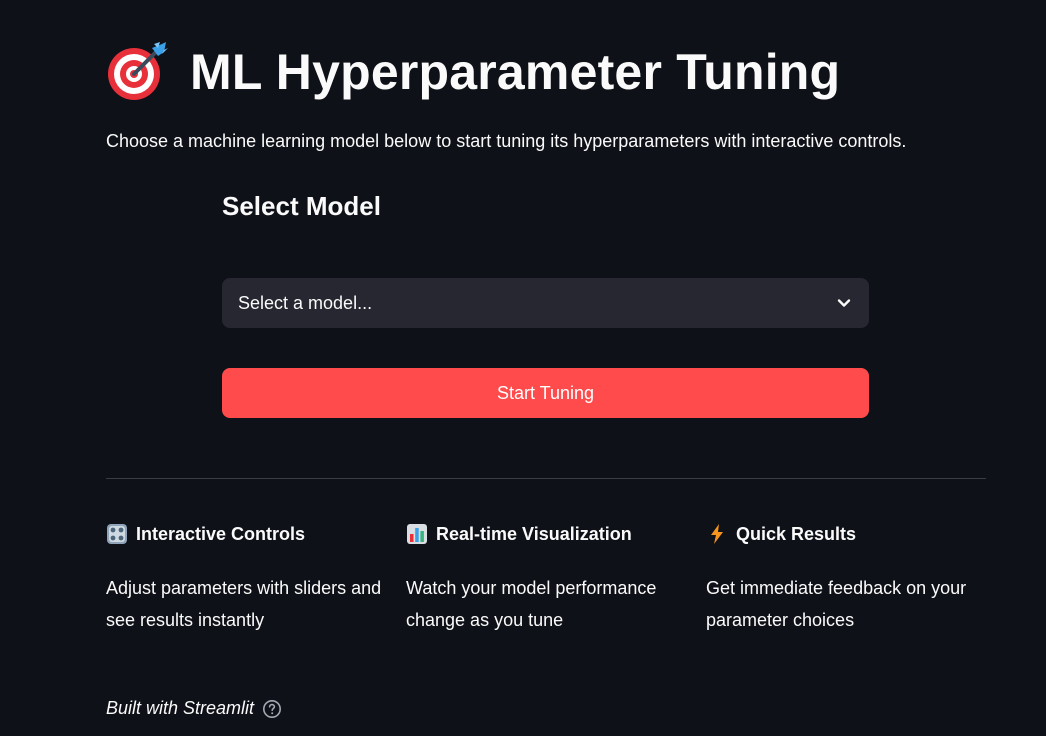 Image resolution: width=1046 pixels, height=736 pixels. Describe the element at coordinates (272, 709) in the screenshot. I see `help-circle-icon` at that location.